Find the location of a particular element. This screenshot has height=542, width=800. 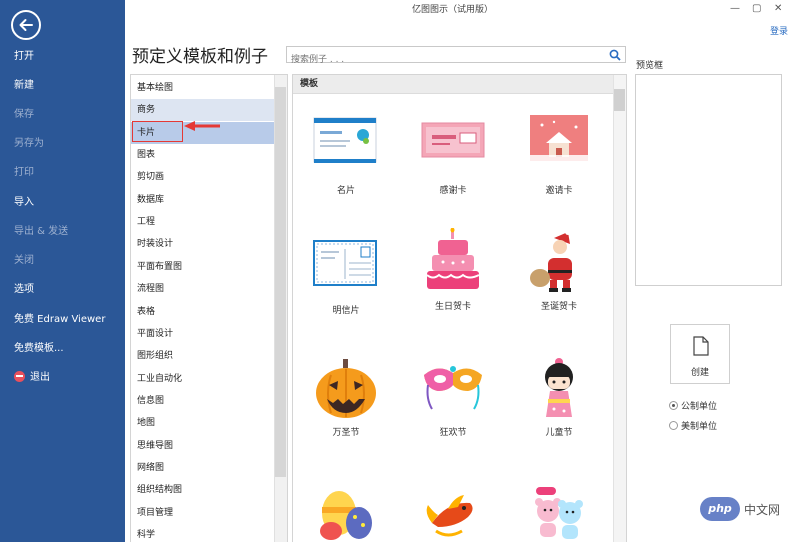

category-item: 图表 is located at coordinates (202, 155).